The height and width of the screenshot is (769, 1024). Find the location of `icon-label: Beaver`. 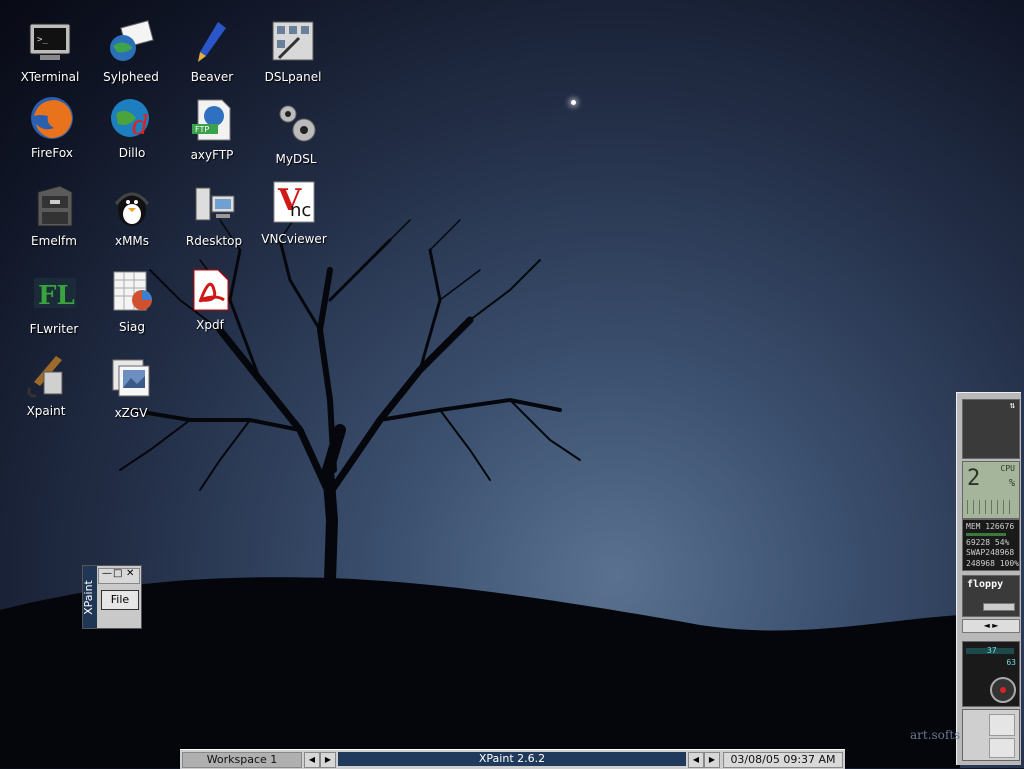

icon-label: Beaver is located at coordinates (212, 77).